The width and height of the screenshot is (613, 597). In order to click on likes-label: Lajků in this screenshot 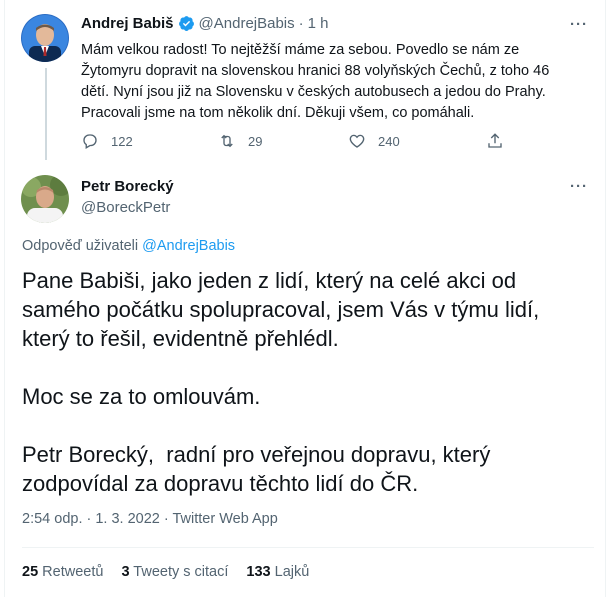, I will do `click(292, 572)`.